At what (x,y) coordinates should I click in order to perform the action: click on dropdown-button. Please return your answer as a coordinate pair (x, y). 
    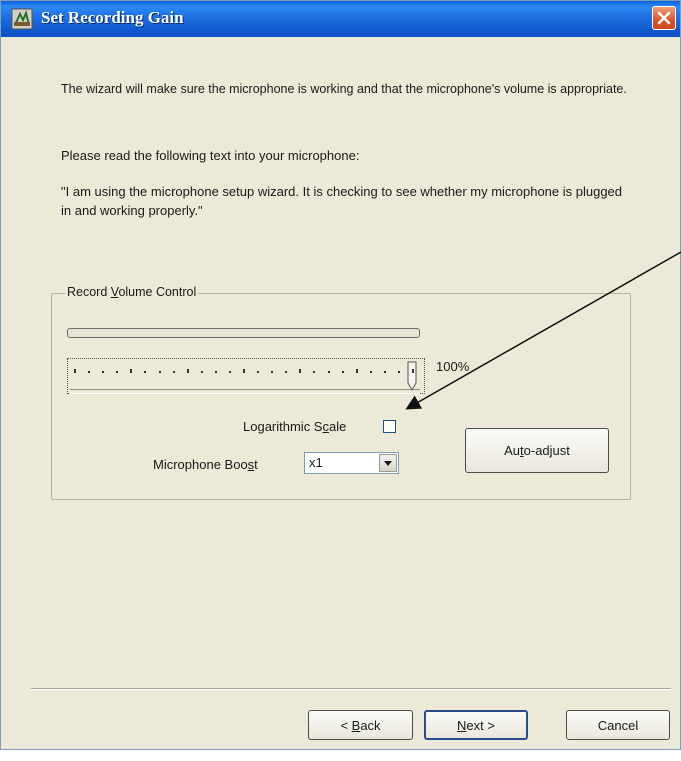
    Looking at the image, I should click on (388, 463).